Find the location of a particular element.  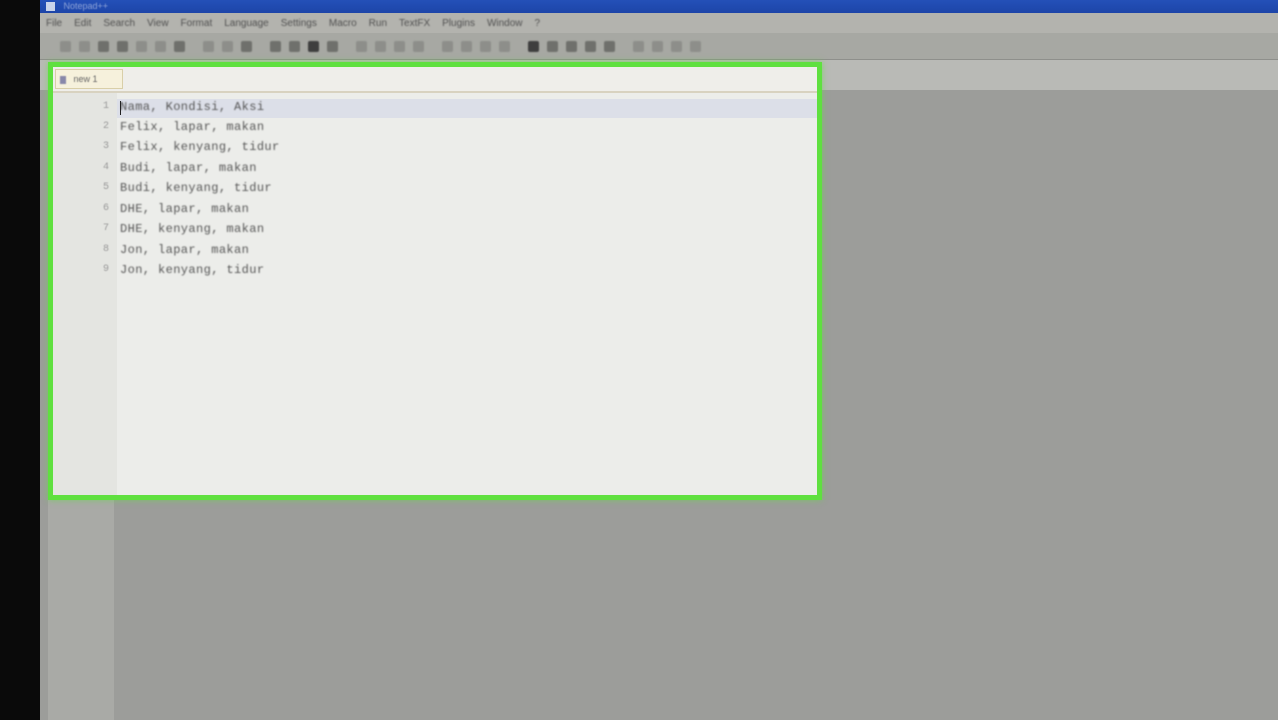

code-line: DHE, kenyang, makan is located at coordinates (192, 229).